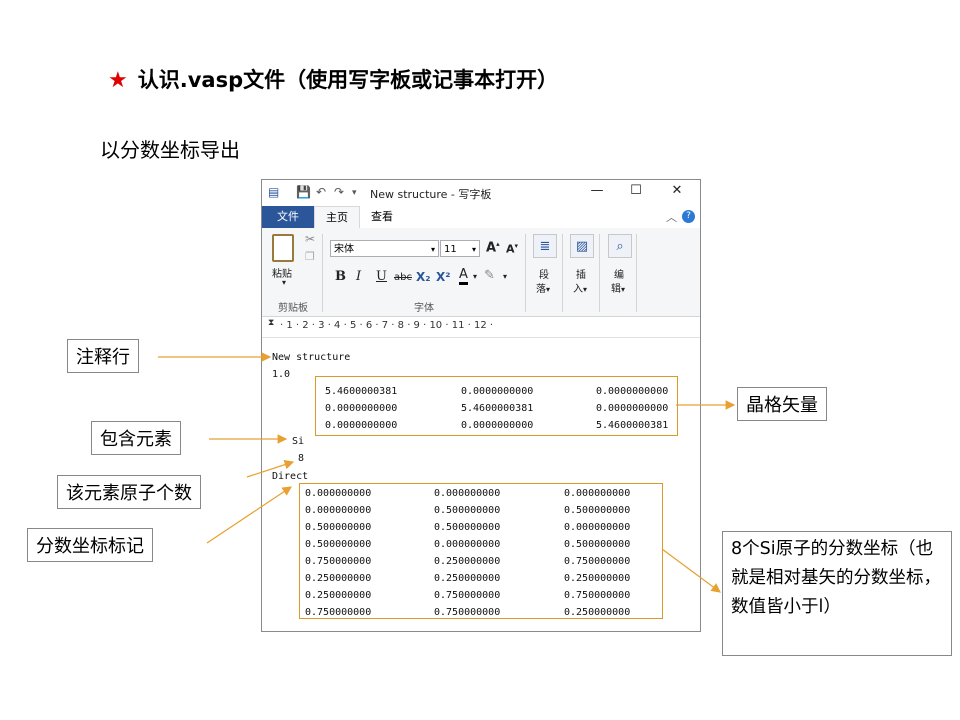 Image resolution: width=960 pixels, height=720 pixels. What do you see at coordinates (249, 515) in the screenshot?
I see `arrow-mode` at bounding box center [249, 515].